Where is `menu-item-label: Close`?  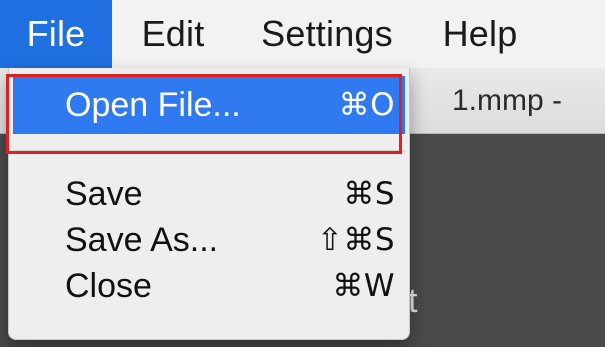
menu-item-label: Close is located at coordinates (108, 285).